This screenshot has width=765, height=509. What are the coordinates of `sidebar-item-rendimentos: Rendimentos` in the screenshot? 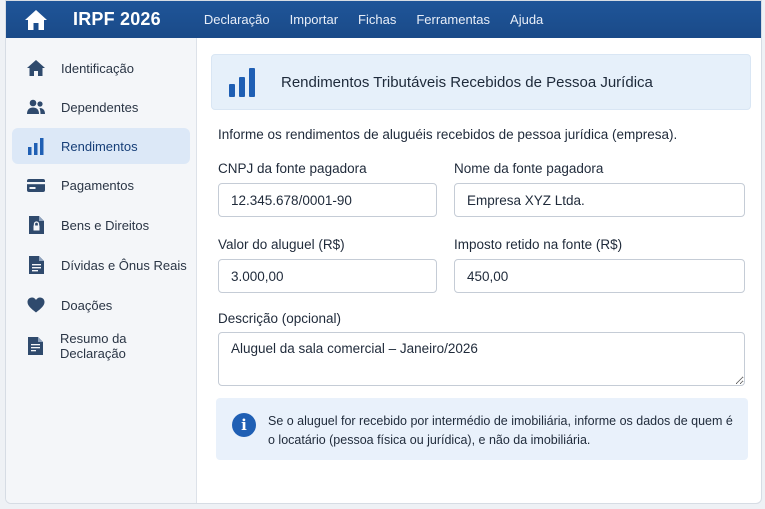 It's located at (101, 146).